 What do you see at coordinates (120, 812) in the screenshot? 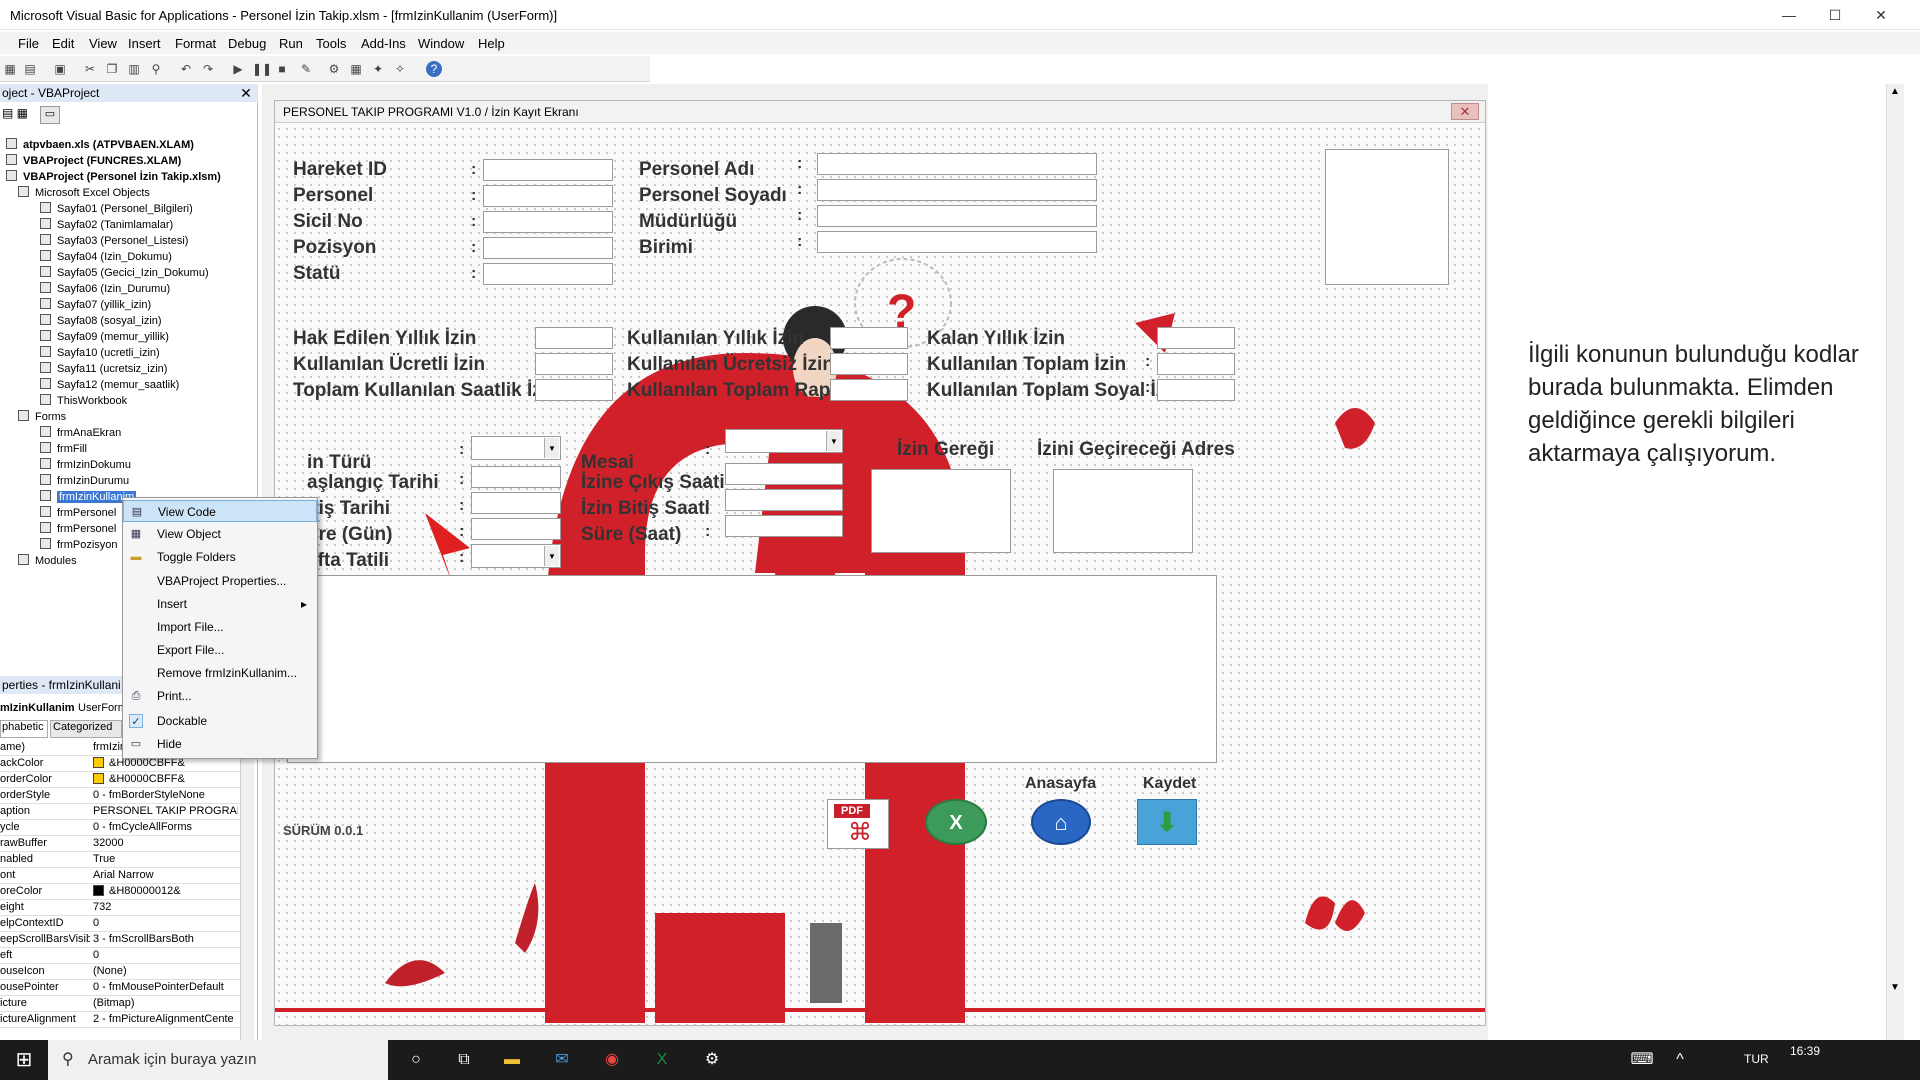
I see `property-row: aption PERSONEL TAKIP PROGRAM` at bounding box center [120, 812].